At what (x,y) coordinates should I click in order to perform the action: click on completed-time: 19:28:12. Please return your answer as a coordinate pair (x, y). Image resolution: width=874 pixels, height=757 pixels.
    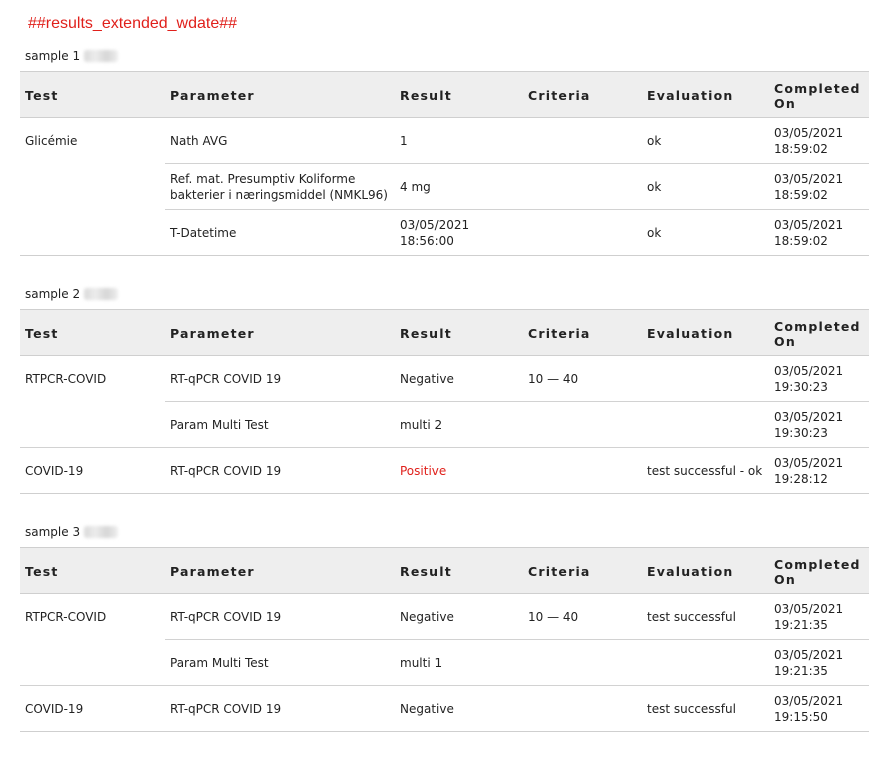
    Looking at the image, I should click on (801, 478).